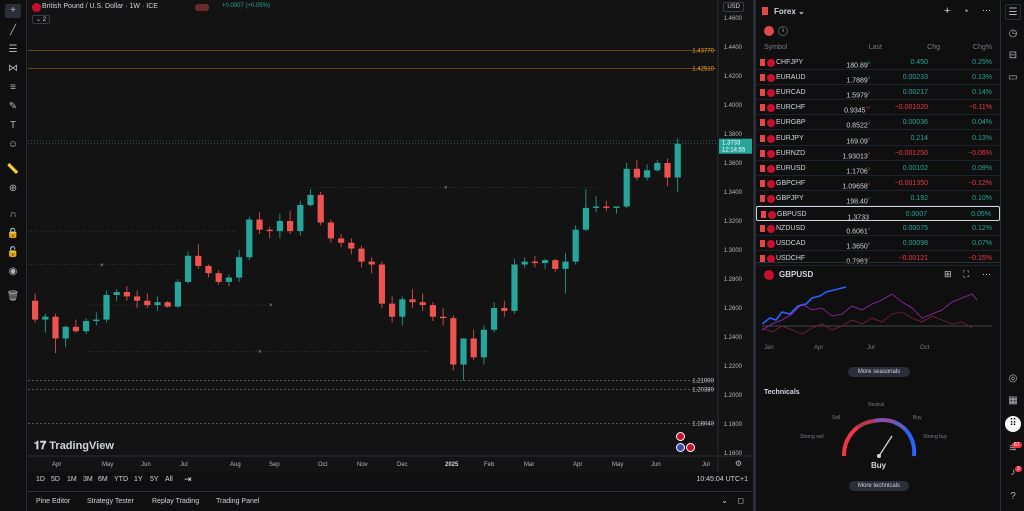  What do you see at coordinates (878, 93) in the screenshot?
I see `watchlist-row: EURCAD 1.59792 0.00217 0.14%` at bounding box center [878, 93].